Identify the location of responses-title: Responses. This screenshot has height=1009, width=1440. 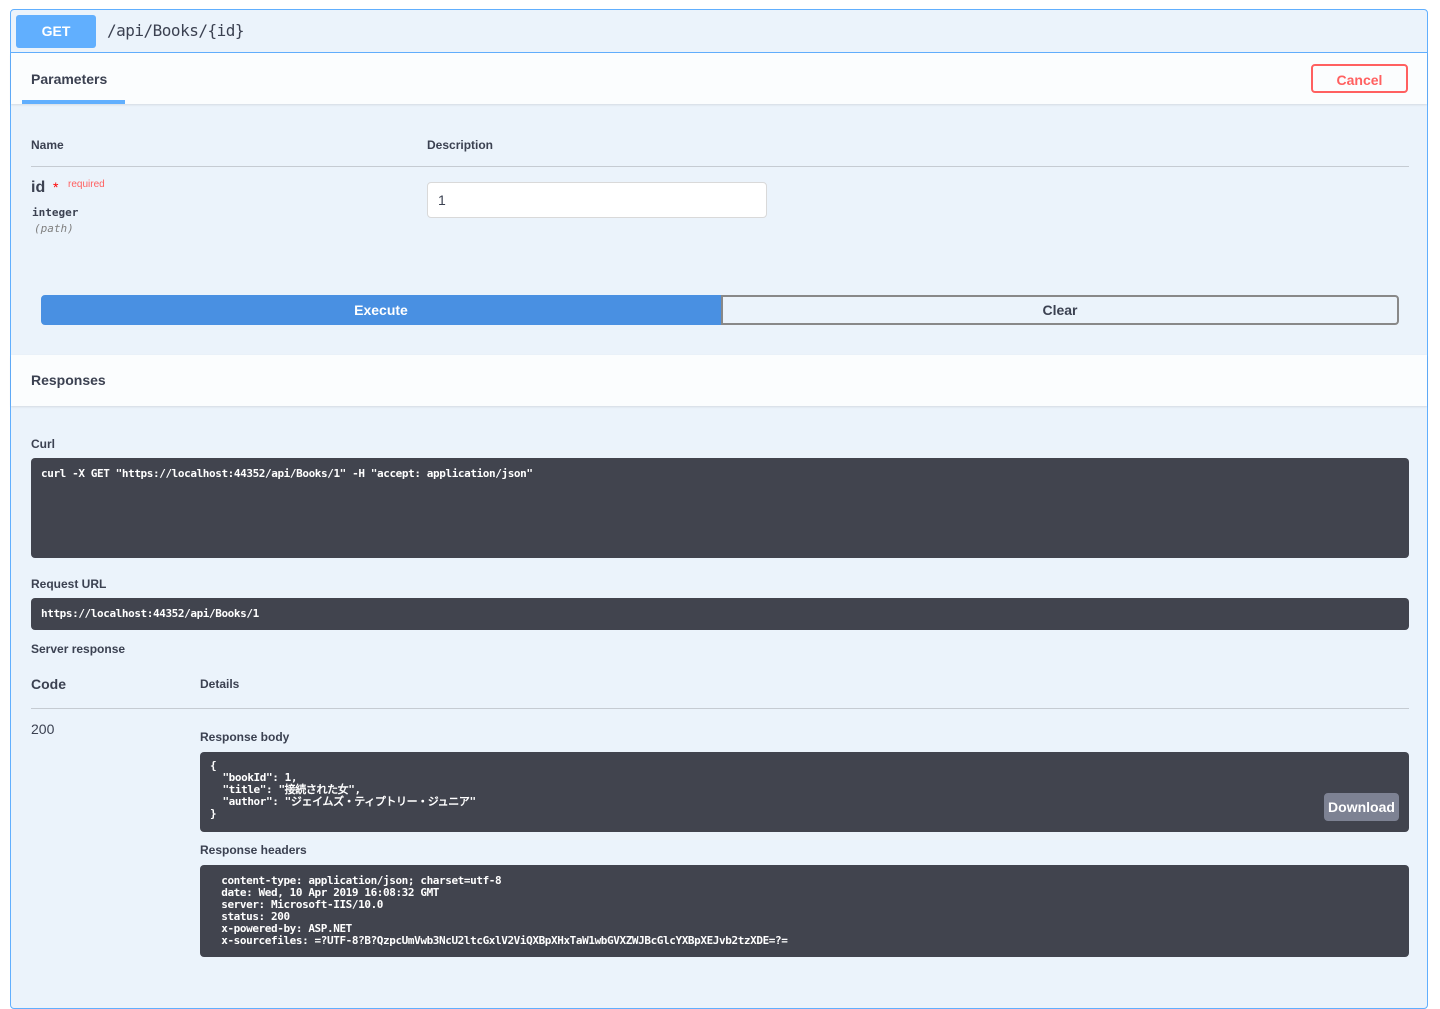
(68, 380).